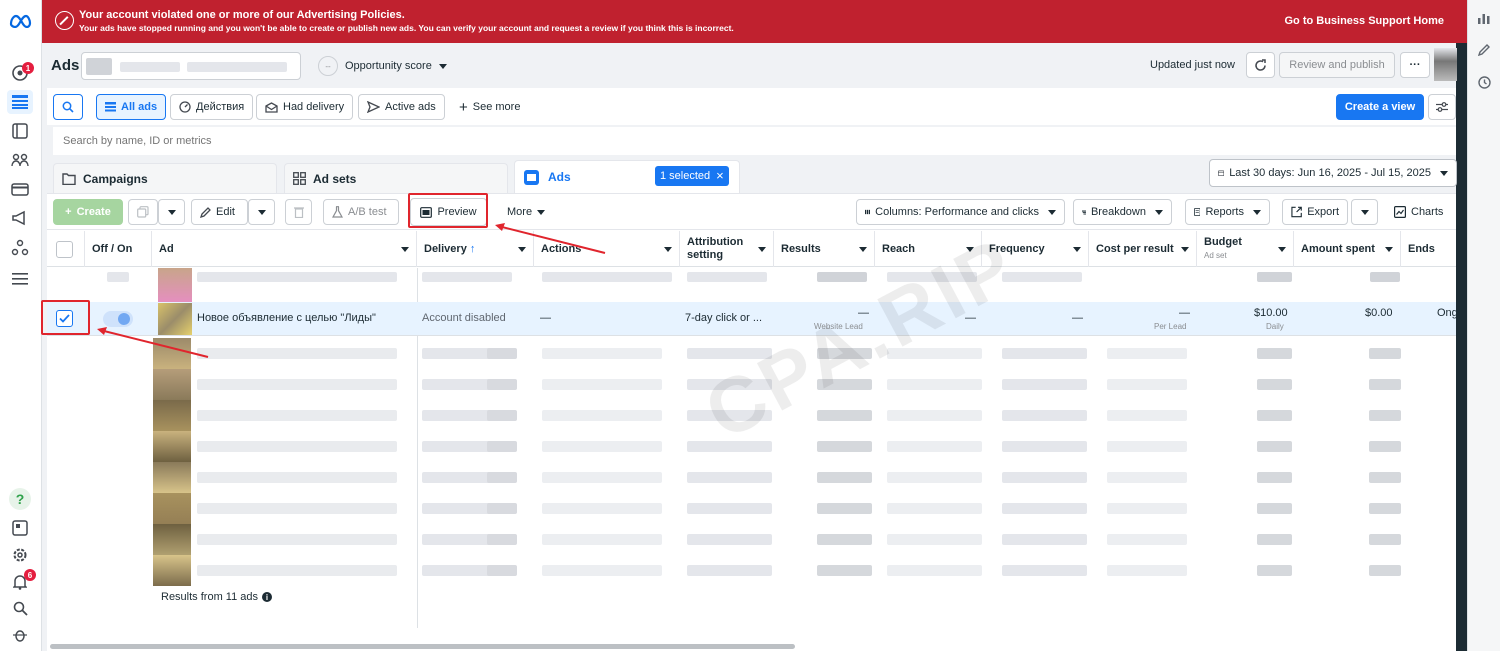 The height and width of the screenshot is (651, 1500). Describe the element at coordinates (351, 290) in the screenshot. I see `annotation-arrows` at that location.